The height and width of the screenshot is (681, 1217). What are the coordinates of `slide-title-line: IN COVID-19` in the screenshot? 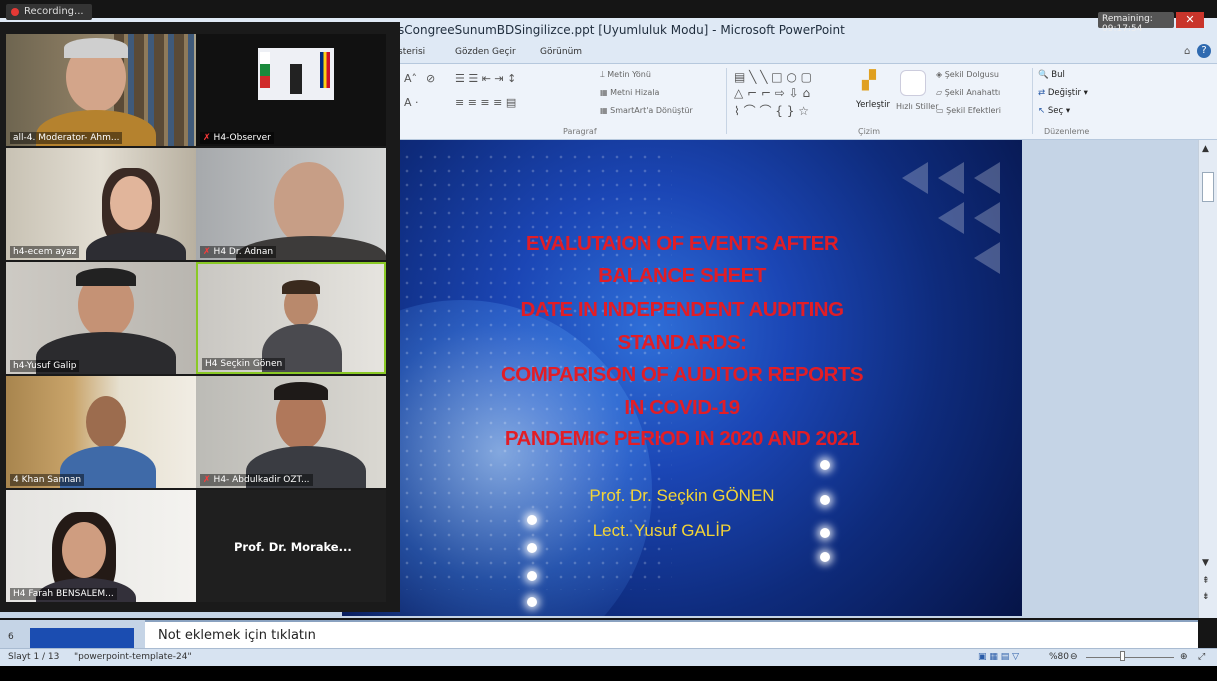 It's located at (682, 407).